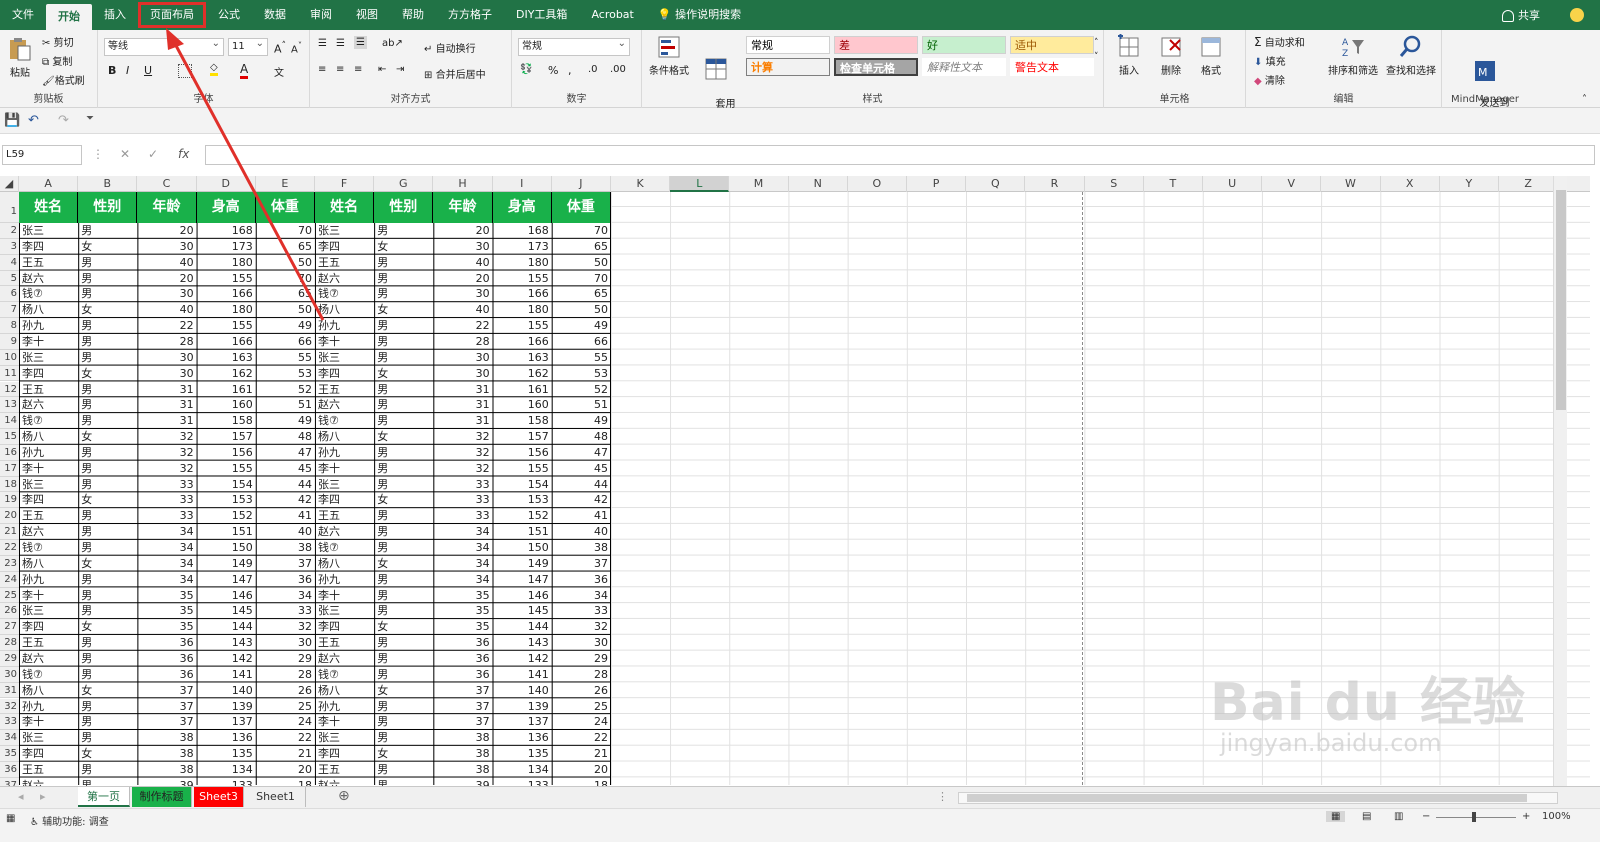 This screenshot has height=842, width=1600. I want to click on row-header: 26, so click(9, 611).